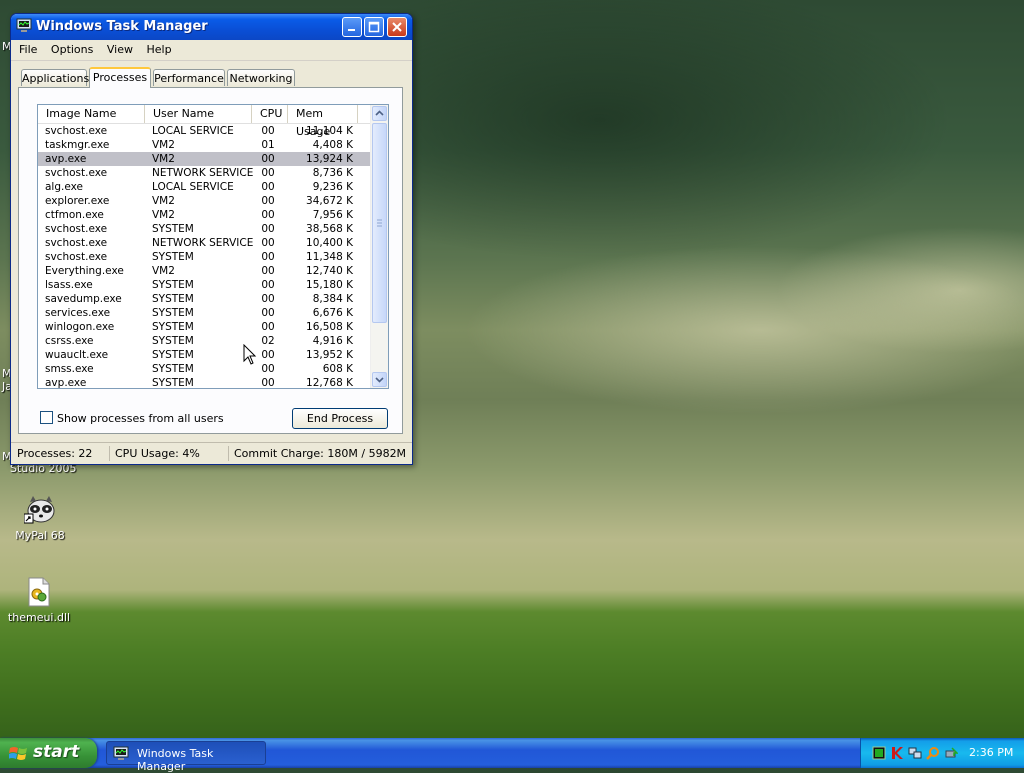  What do you see at coordinates (933, 753) in the screenshot?
I see `search-tool-icon` at bounding box center [933, 753].